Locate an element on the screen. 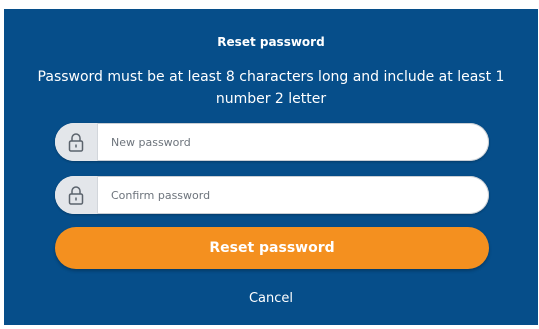 The height and width of the screenshot is (329, 539). confirm-password-input is located at coordinates (291, 195).